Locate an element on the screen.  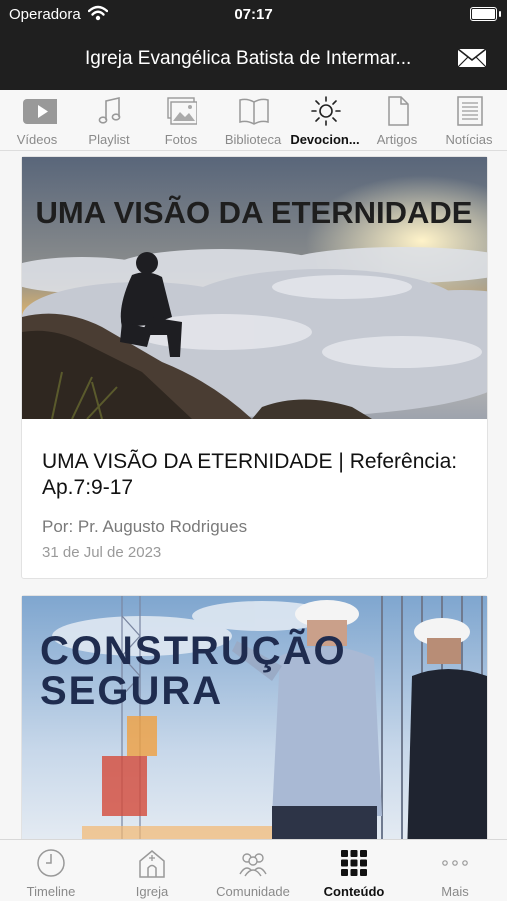
image-headline: UMA VISÃO DA ETERNIDADE is located at coordinates (254, 212).